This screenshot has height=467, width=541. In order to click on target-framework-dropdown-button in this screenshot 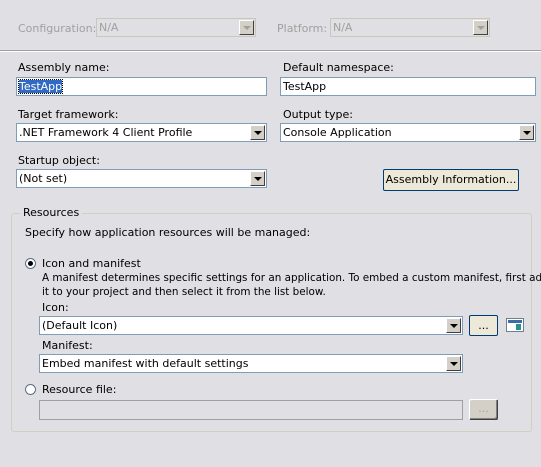, I will do `click(257, 132)`.